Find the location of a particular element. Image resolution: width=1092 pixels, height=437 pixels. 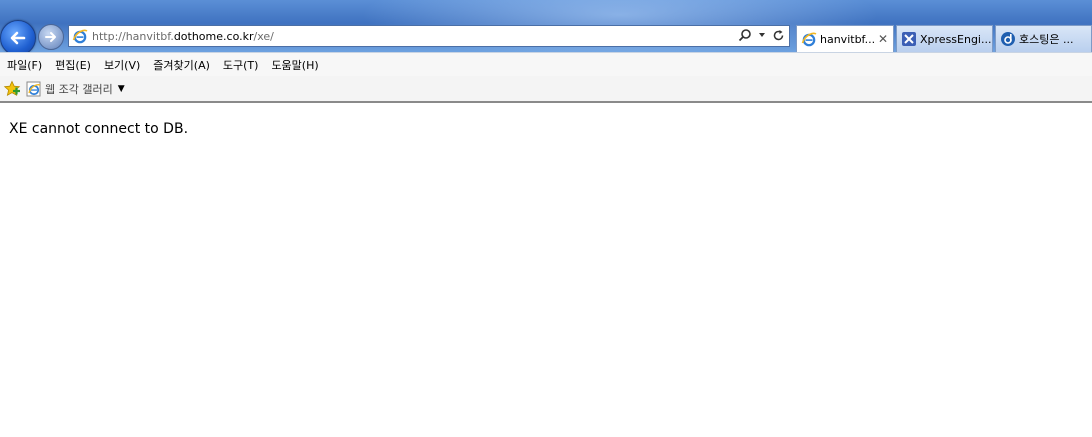

close-icon: ✕ is located at coordinates (883, 39).